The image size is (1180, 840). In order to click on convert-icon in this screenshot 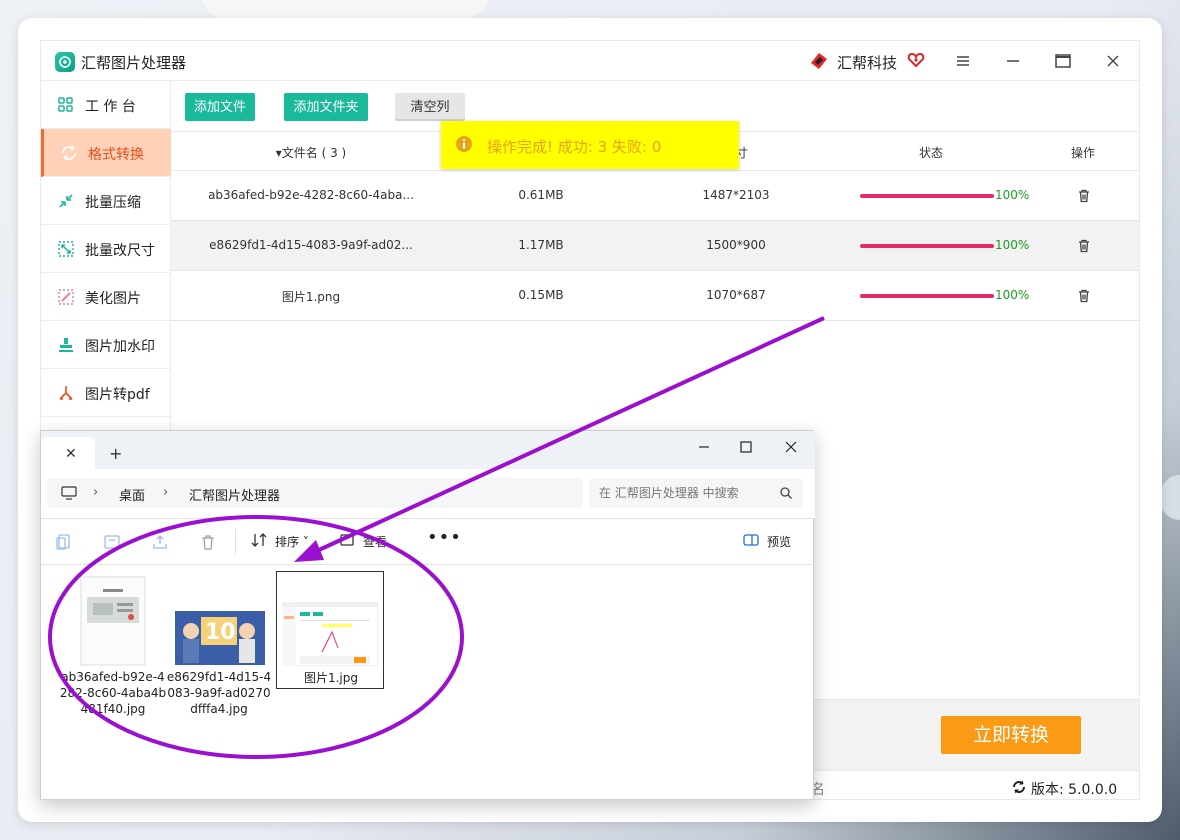, I will do `click(69, 153)`.